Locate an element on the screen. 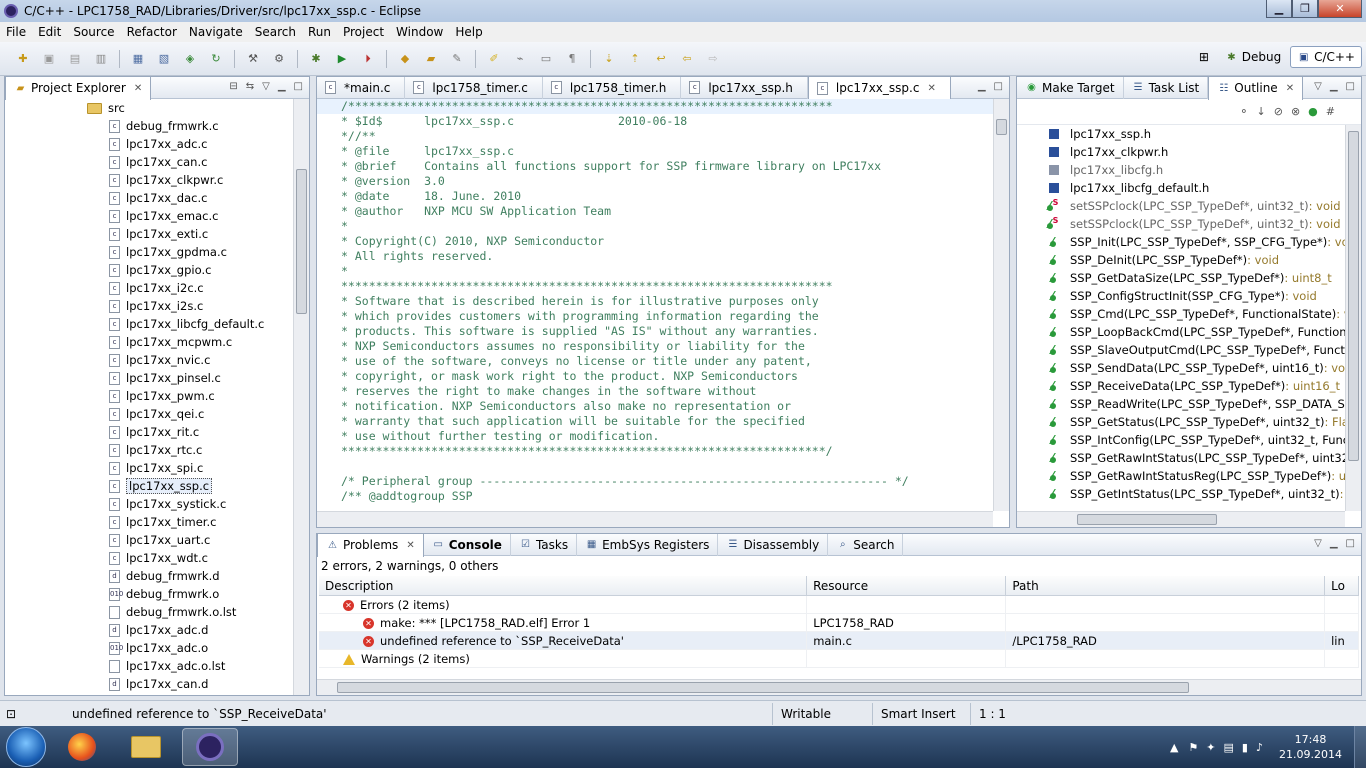  tray-signal-icon: ▮ is located at coordinates (1245, 747).